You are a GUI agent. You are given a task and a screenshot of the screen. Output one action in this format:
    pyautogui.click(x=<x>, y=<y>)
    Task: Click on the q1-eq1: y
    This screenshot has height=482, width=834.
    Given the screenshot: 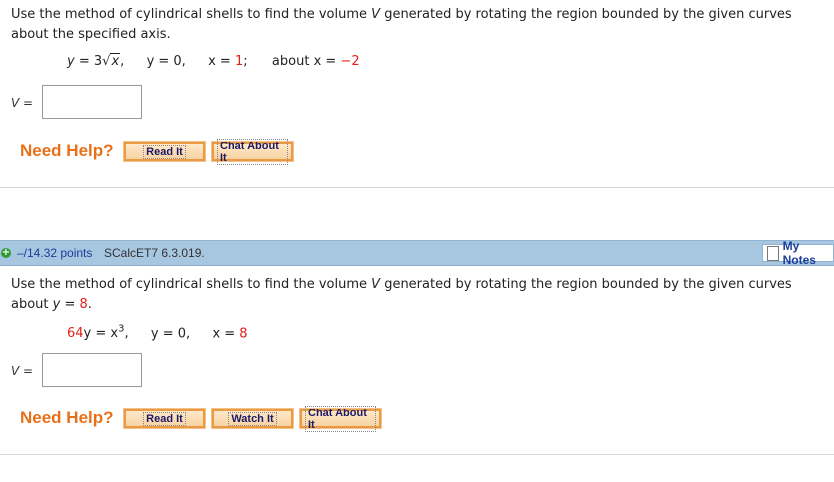 What is the action you would take?
    pyautogui.click(x=71, y=61)
    